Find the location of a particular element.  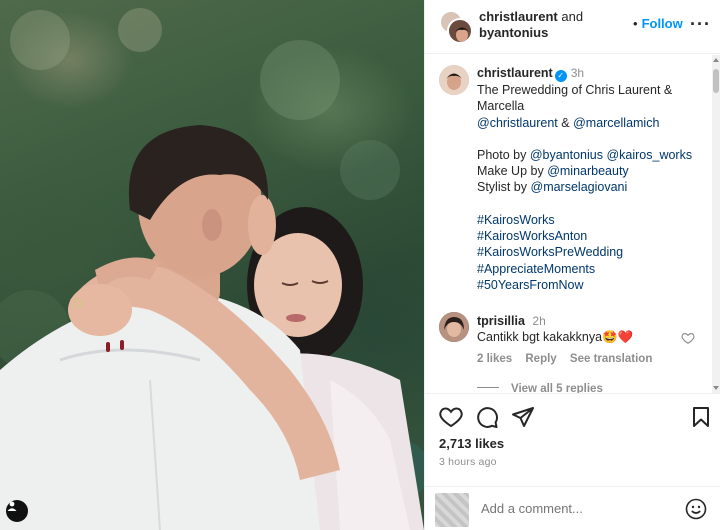

view-replies-button: View all 5 replies is located at coordinates (540, 388).